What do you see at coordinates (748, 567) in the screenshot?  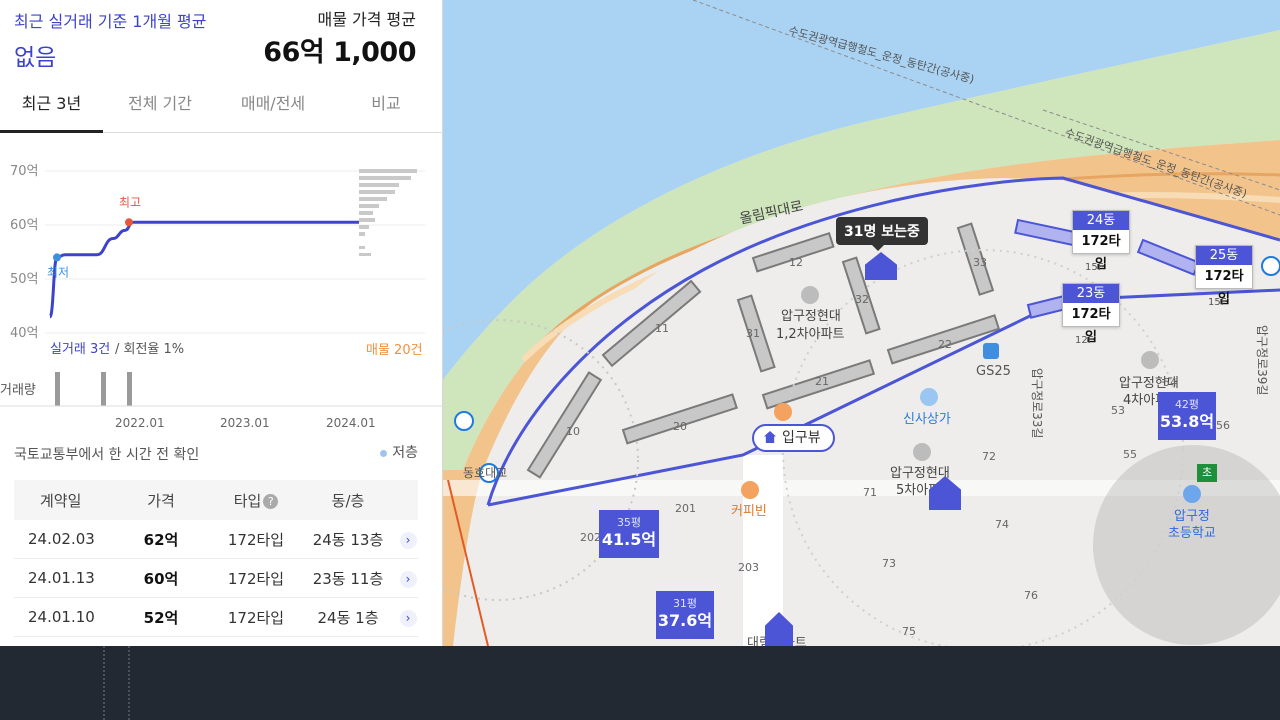 I see `building-number: 203` at bounding box center [748, 567].